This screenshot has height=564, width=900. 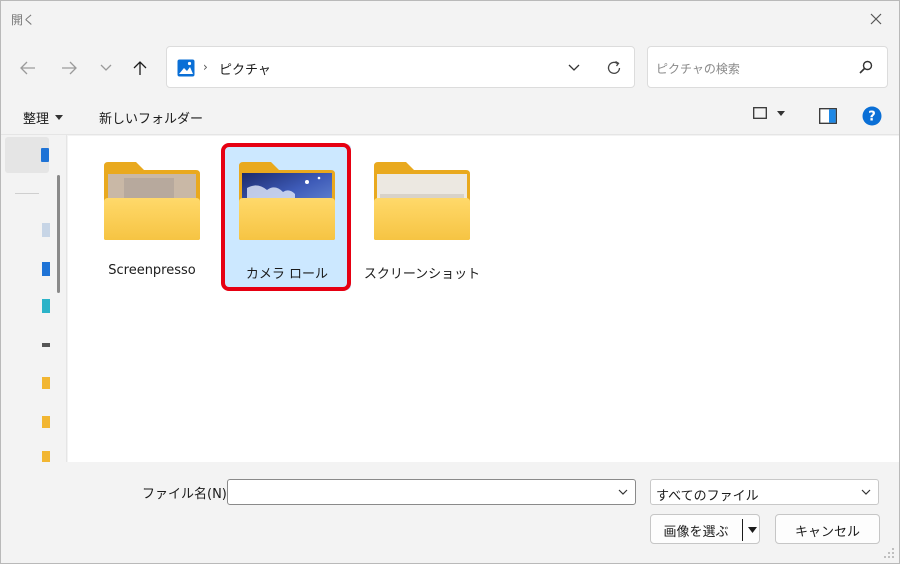 I want to click on nav-scrollbar, so click(x=58, y=234).